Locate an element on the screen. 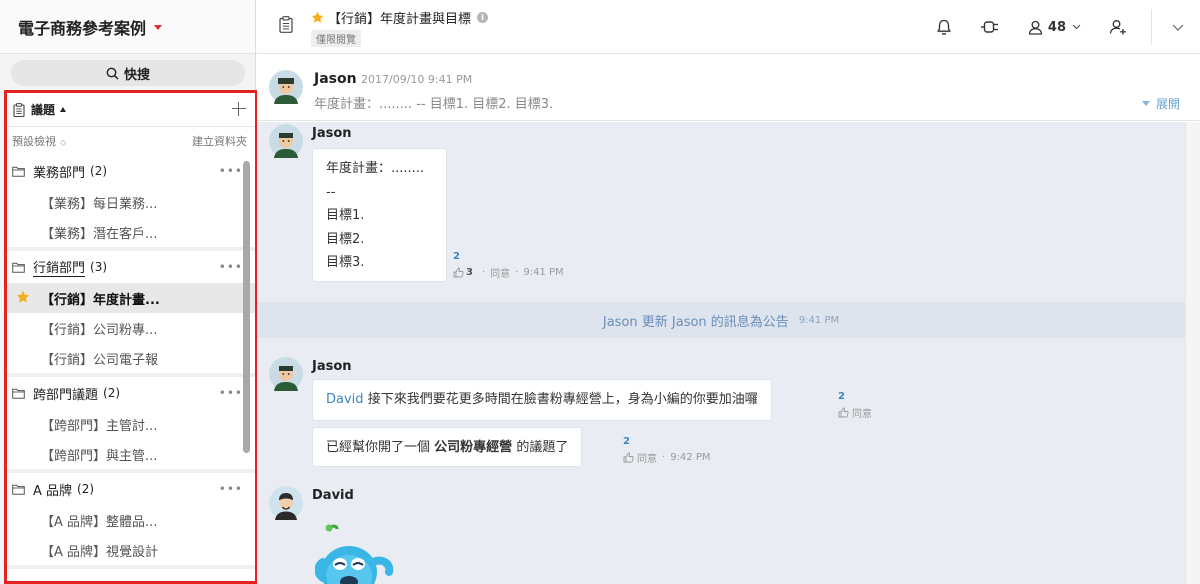 The height and width of the screenshot is (584, 1200). members-button: 48 is located at coordinates (1054, 27).